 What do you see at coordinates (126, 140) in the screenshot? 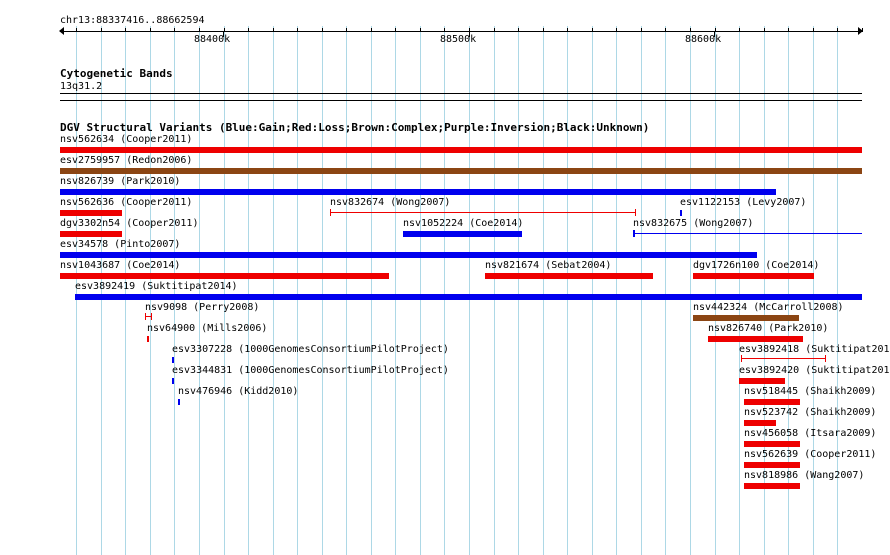
I see `feature-label: nsv562634 (Cooper2011)` at bounding box center [126, 140].